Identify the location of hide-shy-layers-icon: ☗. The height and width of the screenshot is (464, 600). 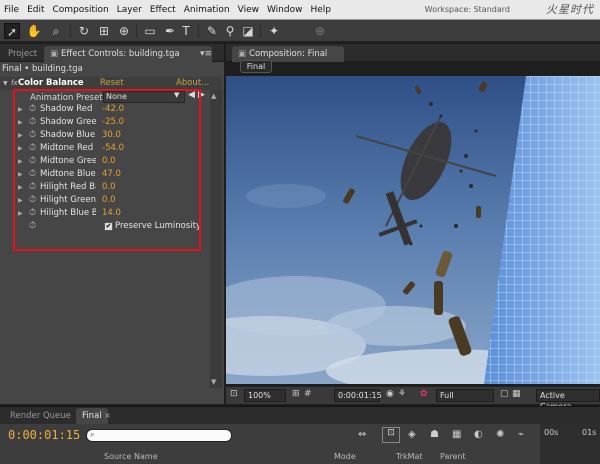
(434, 434).